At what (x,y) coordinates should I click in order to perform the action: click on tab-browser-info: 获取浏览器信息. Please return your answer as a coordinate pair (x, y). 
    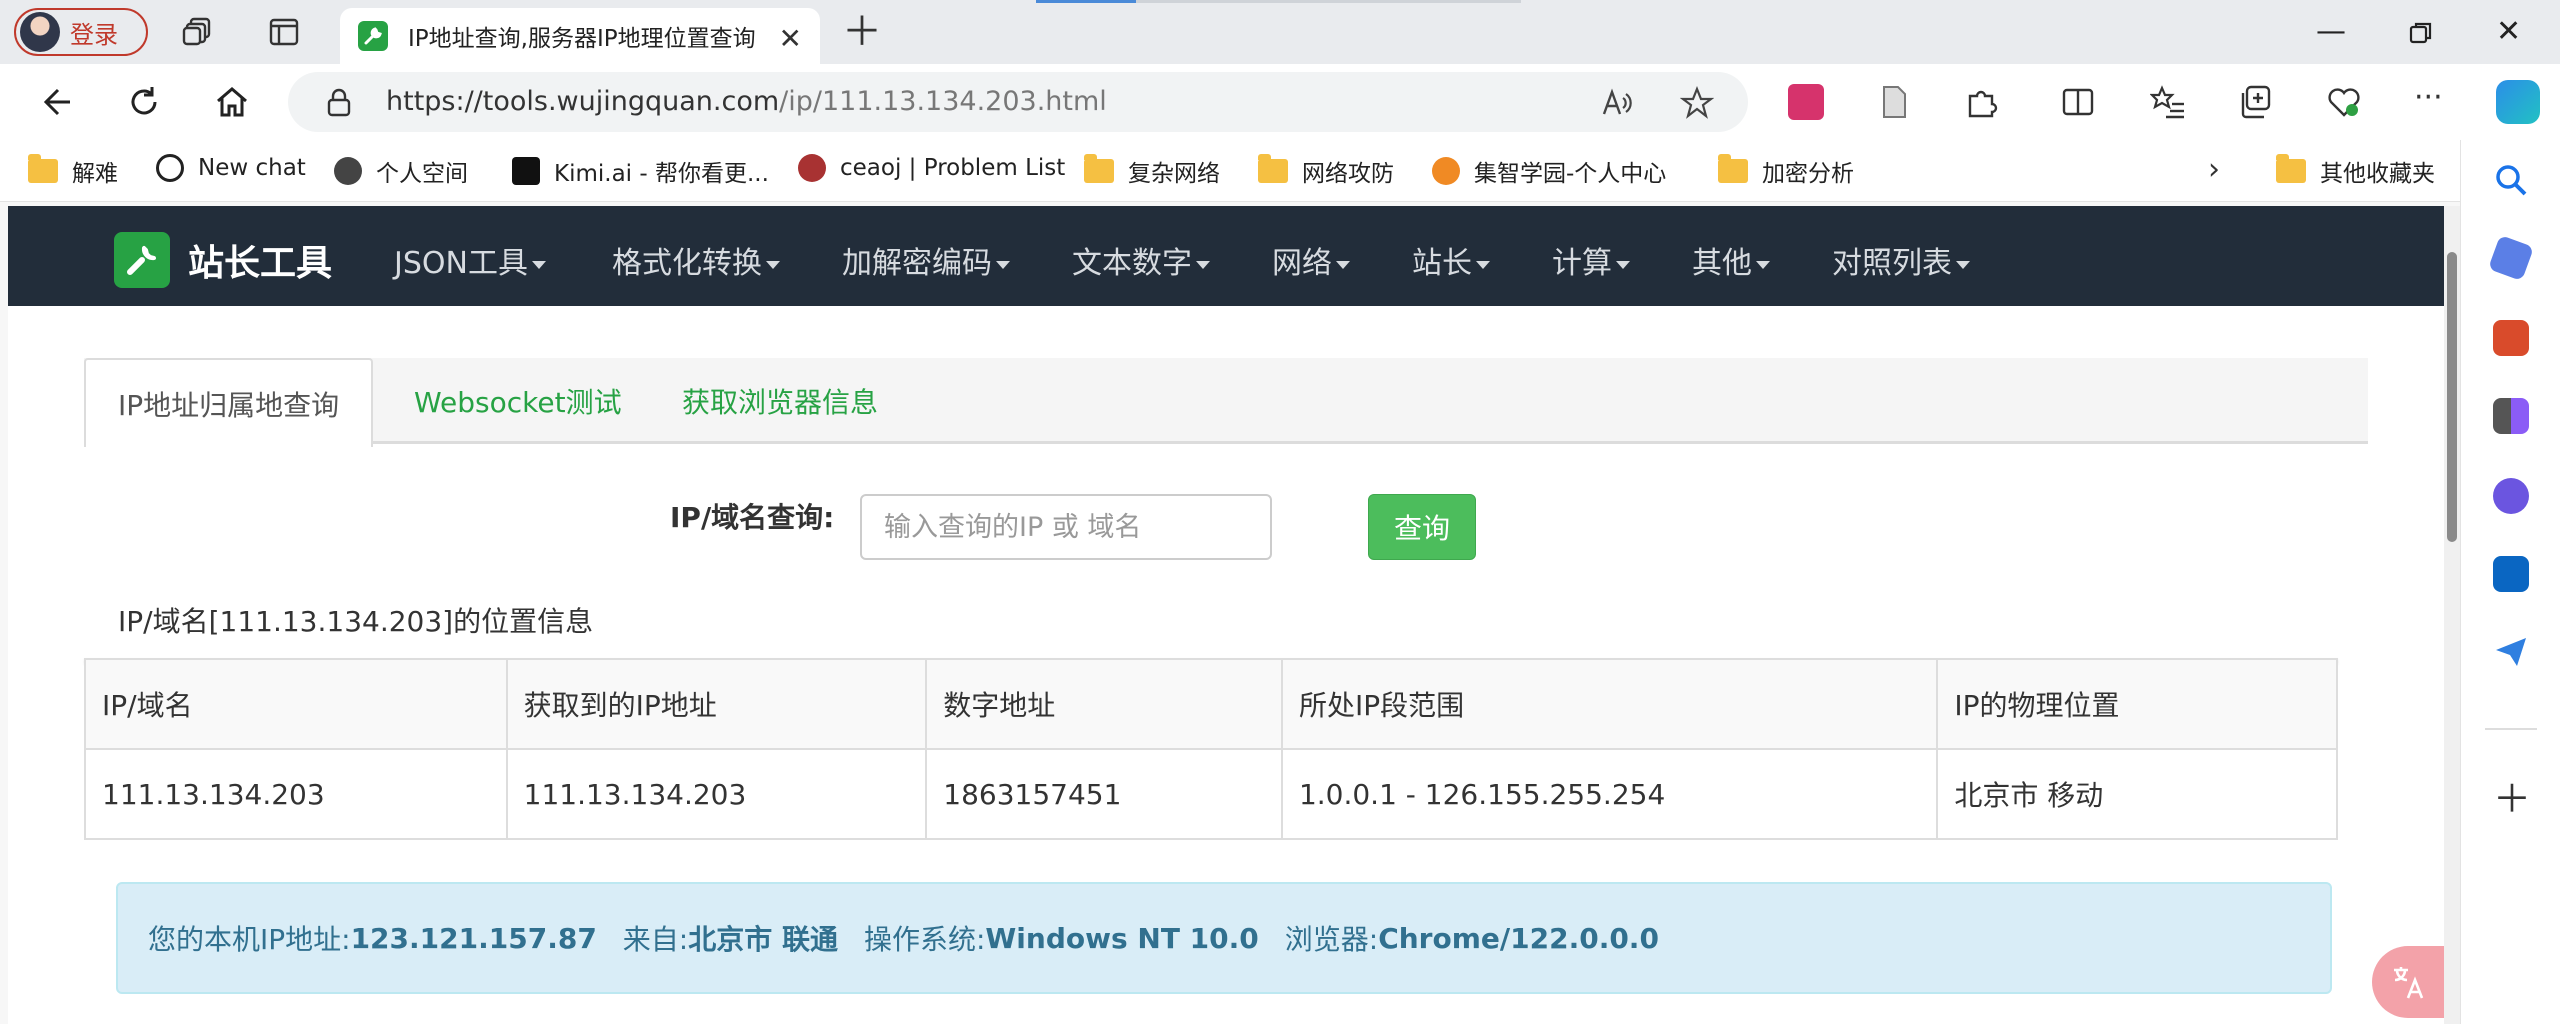
    Looking at the image, I should click on (780, 401).